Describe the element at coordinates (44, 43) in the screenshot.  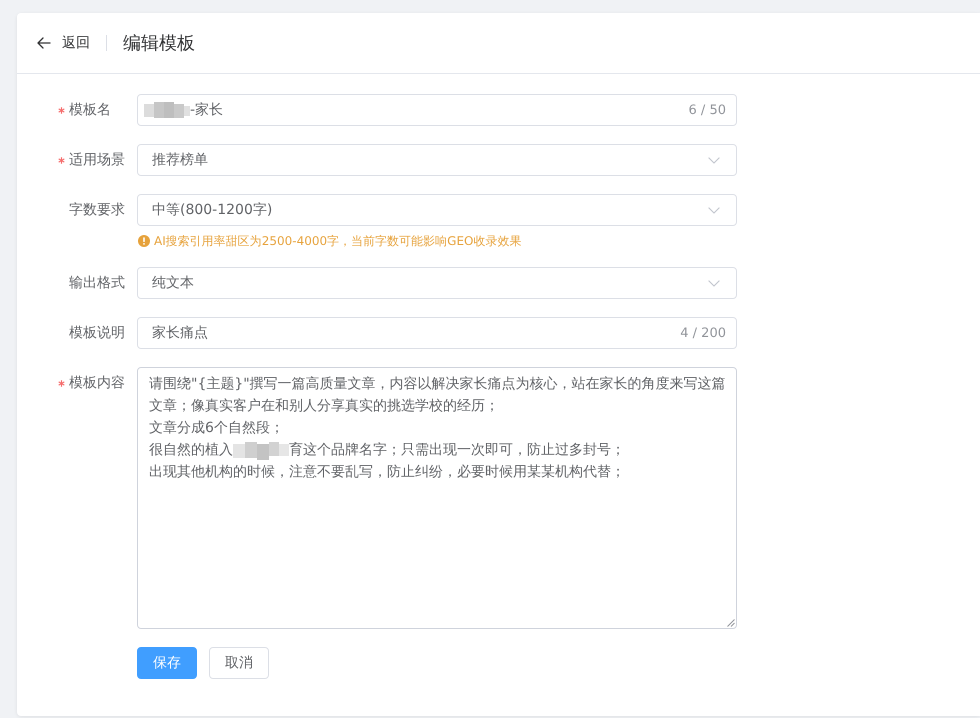
I see `arrow-left-icon` at that location.